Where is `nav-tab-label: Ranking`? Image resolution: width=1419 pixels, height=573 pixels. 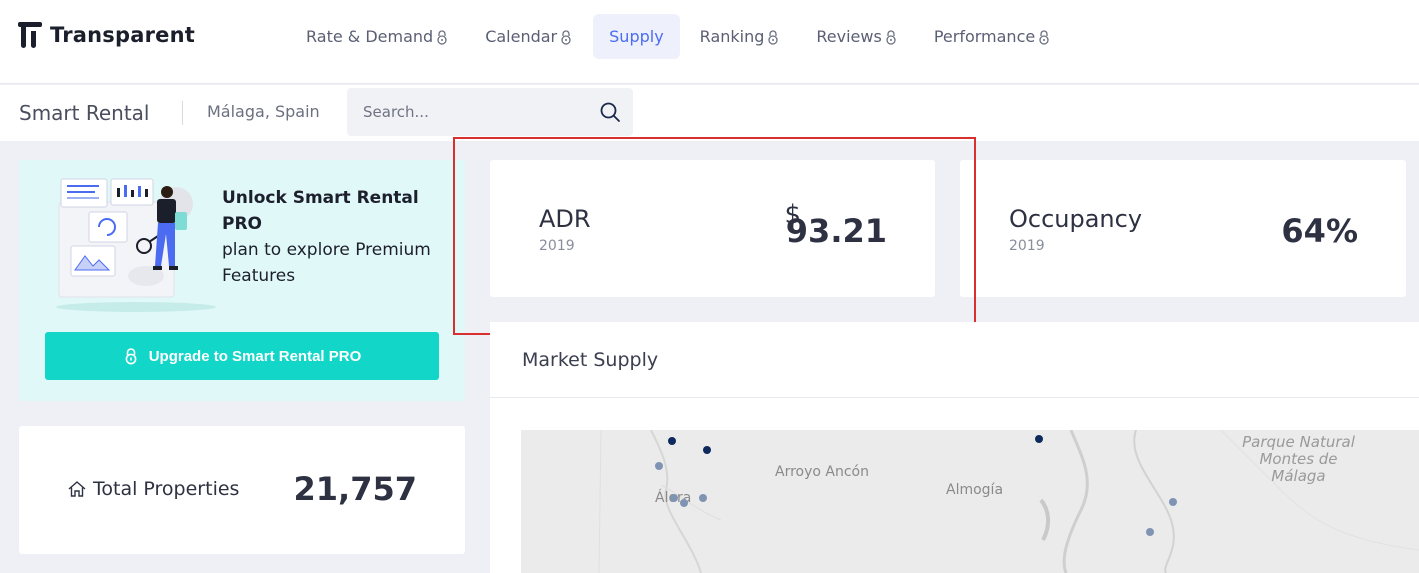
nav-tab-label: Ranking is located at coordinates (732, 36).